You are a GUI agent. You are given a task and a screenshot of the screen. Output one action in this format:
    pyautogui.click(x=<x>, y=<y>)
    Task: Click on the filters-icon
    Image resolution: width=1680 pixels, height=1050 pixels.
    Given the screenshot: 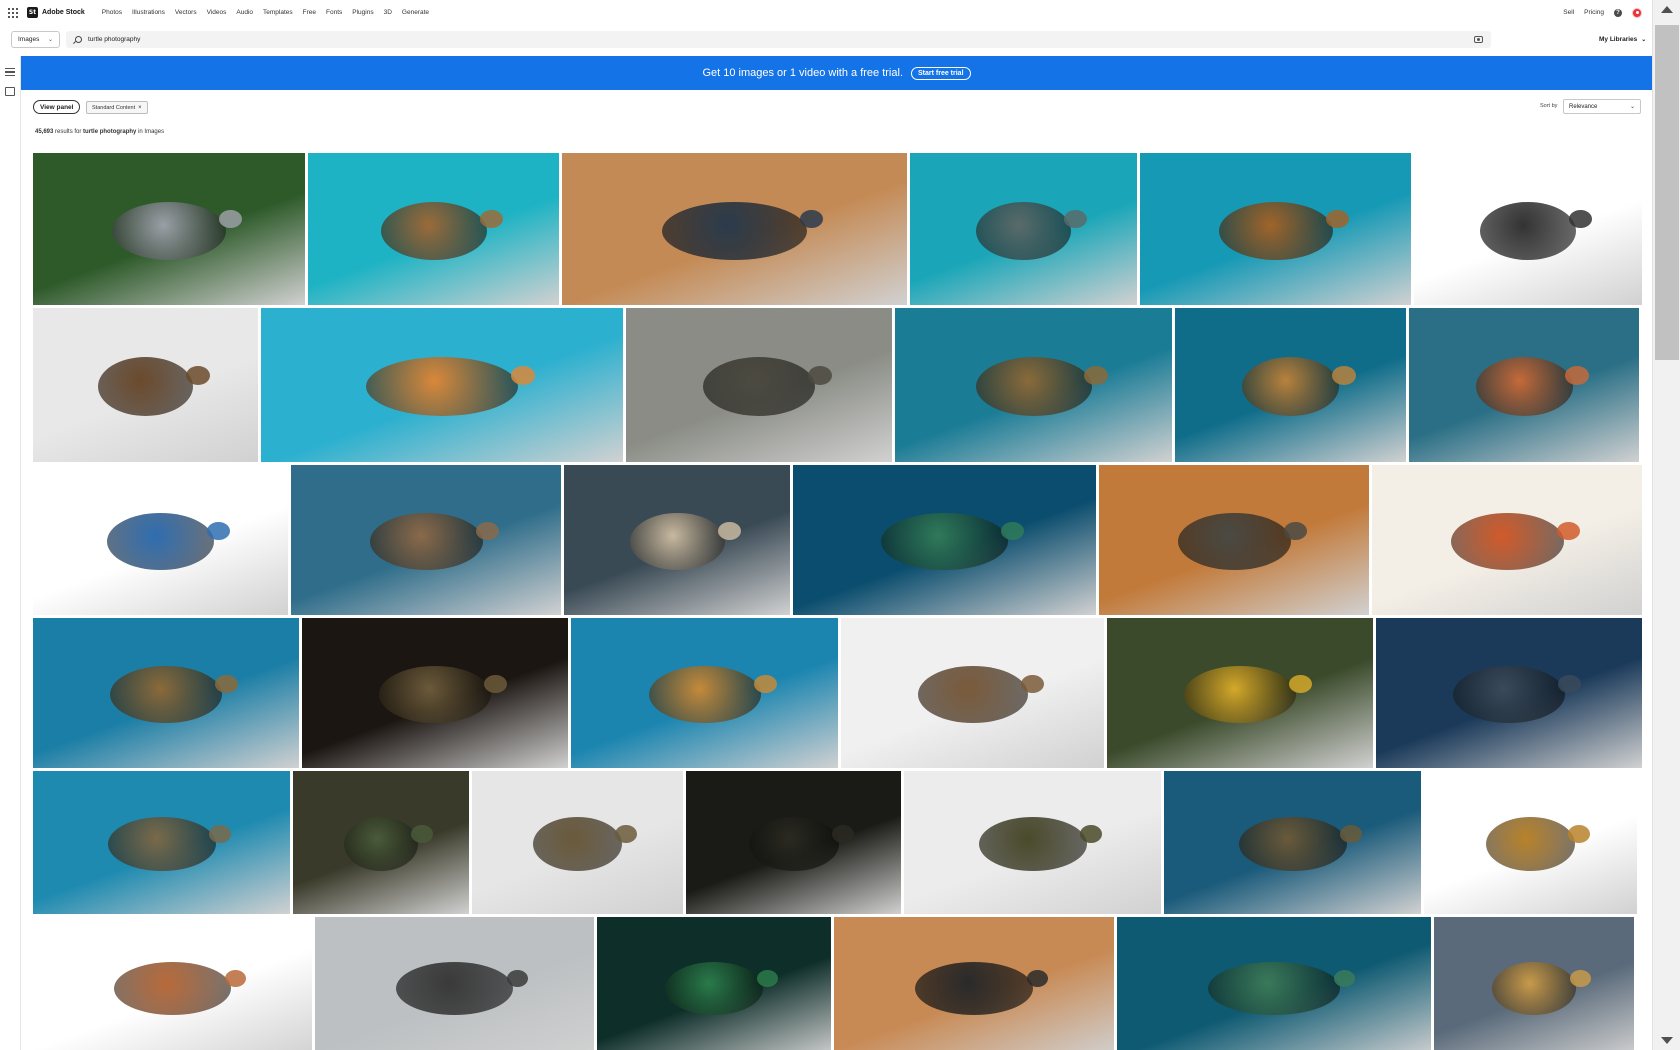 What is the action you would take?
    pyautogui.click(x=10, y=72)
    